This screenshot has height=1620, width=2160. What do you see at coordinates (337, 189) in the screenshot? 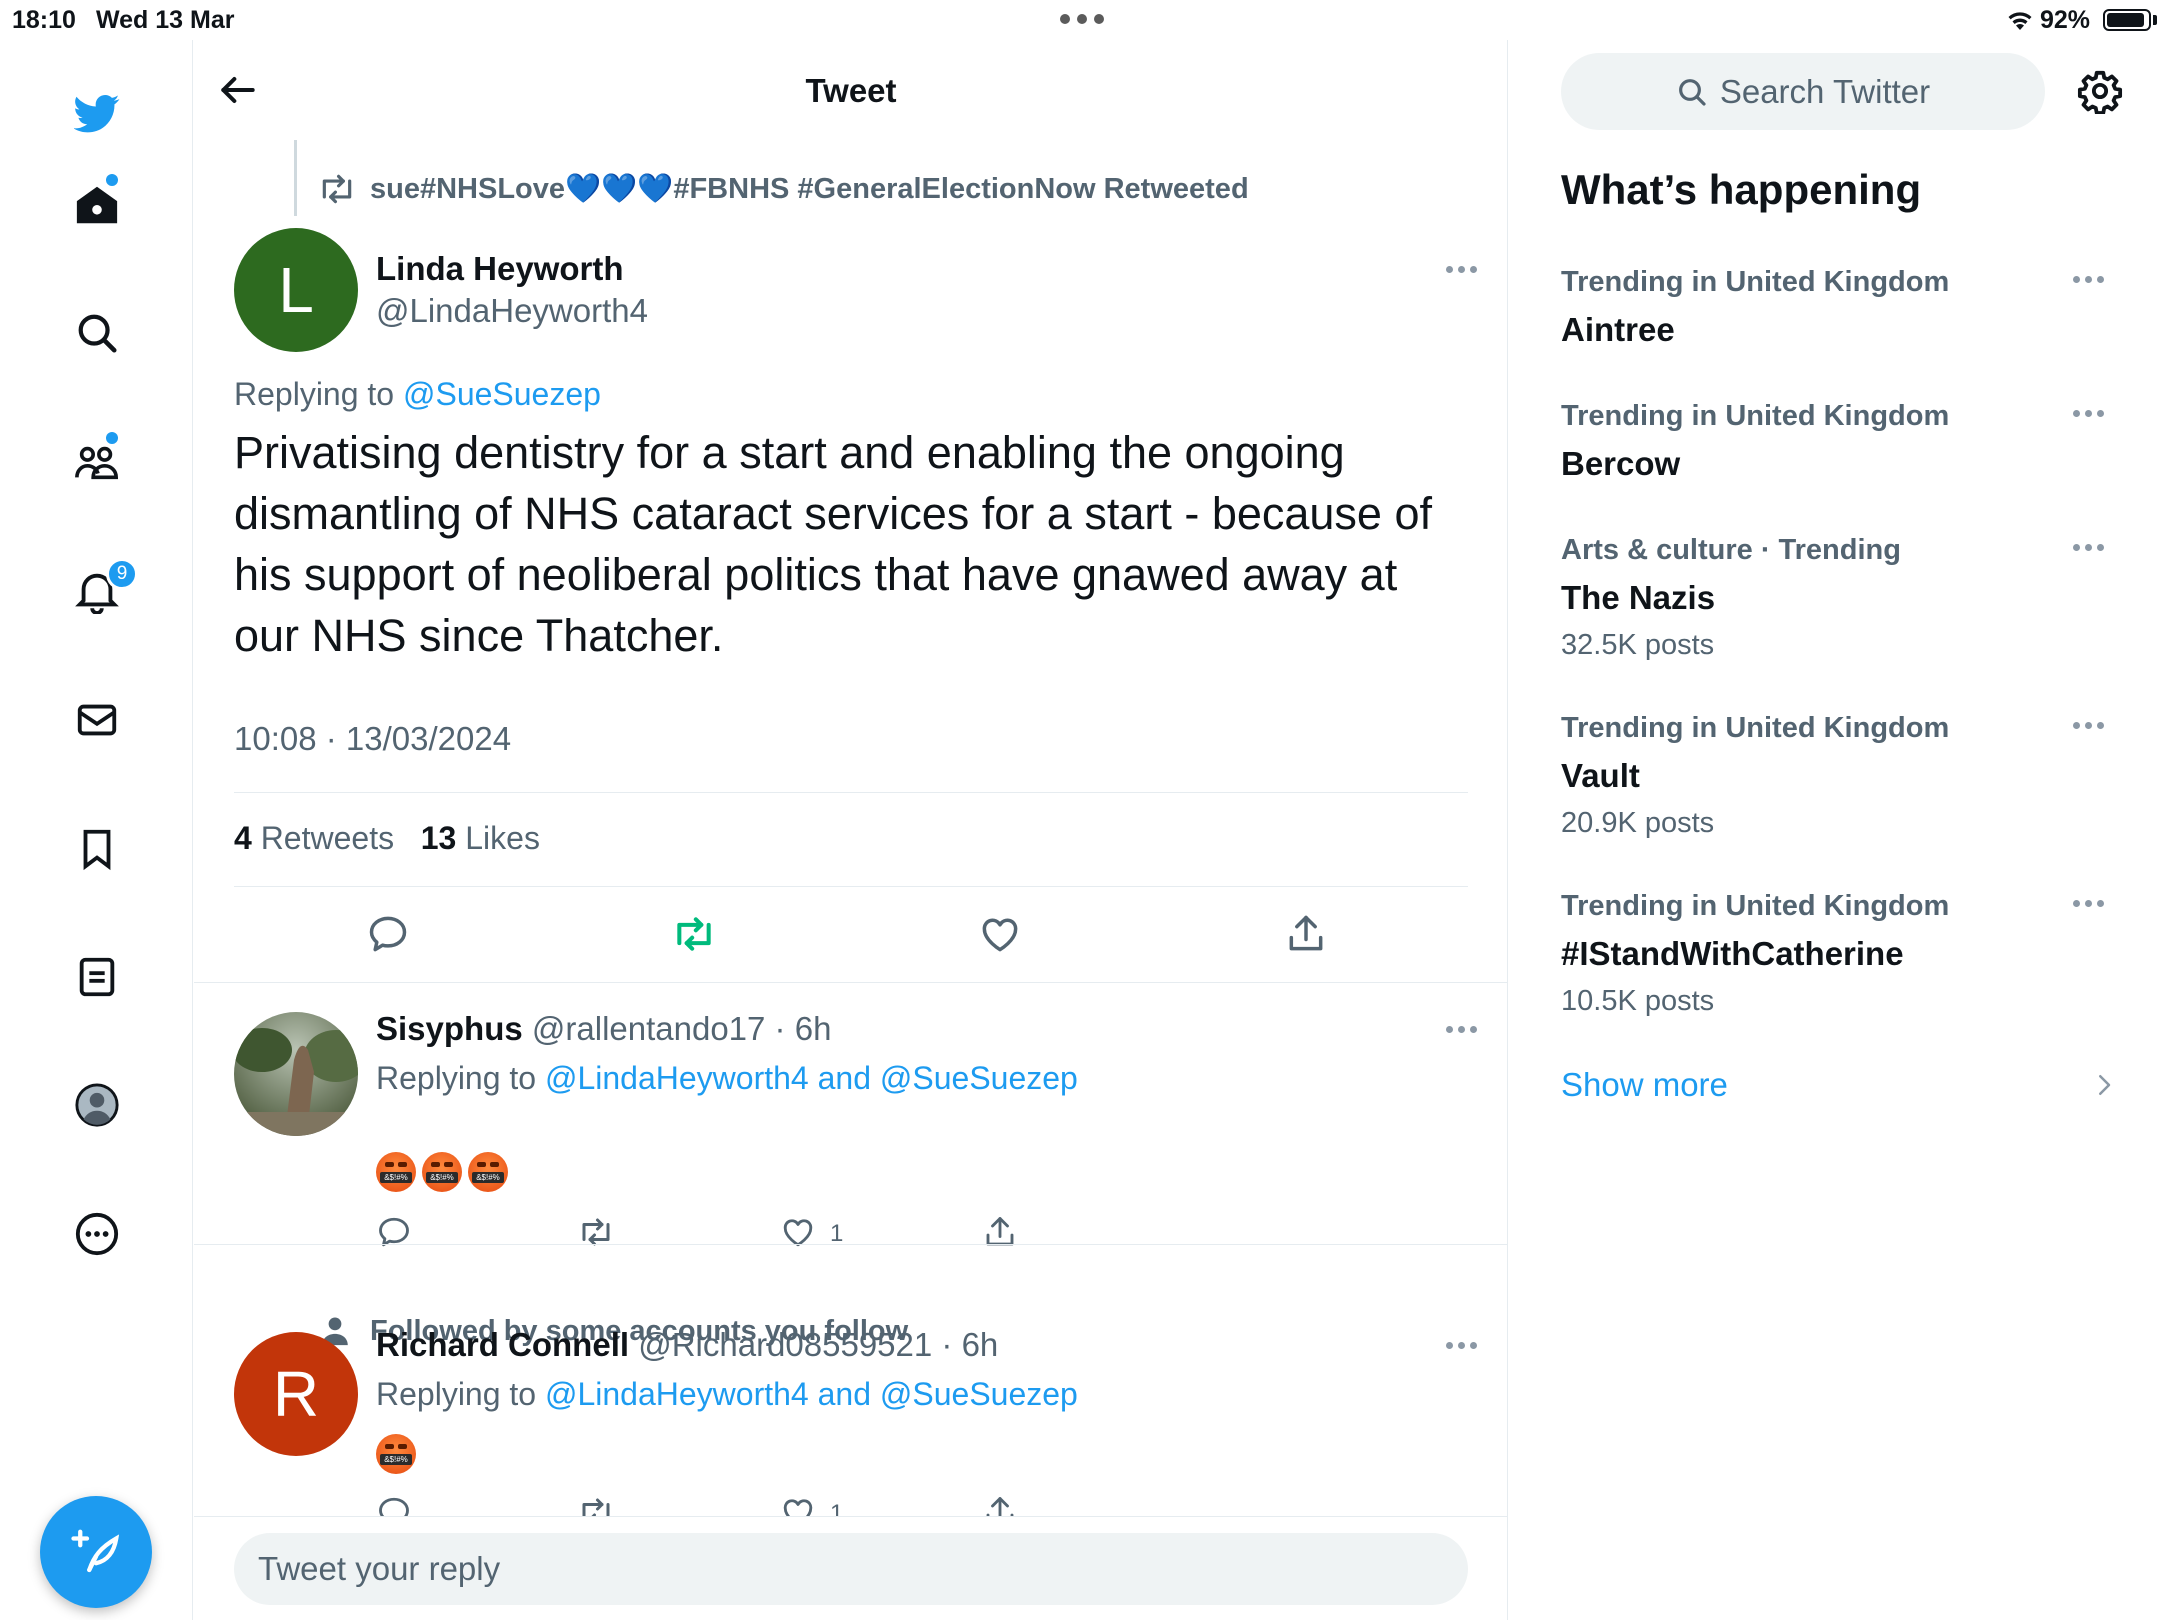
I see `retweet-icon` at bounding box center [337, 189].